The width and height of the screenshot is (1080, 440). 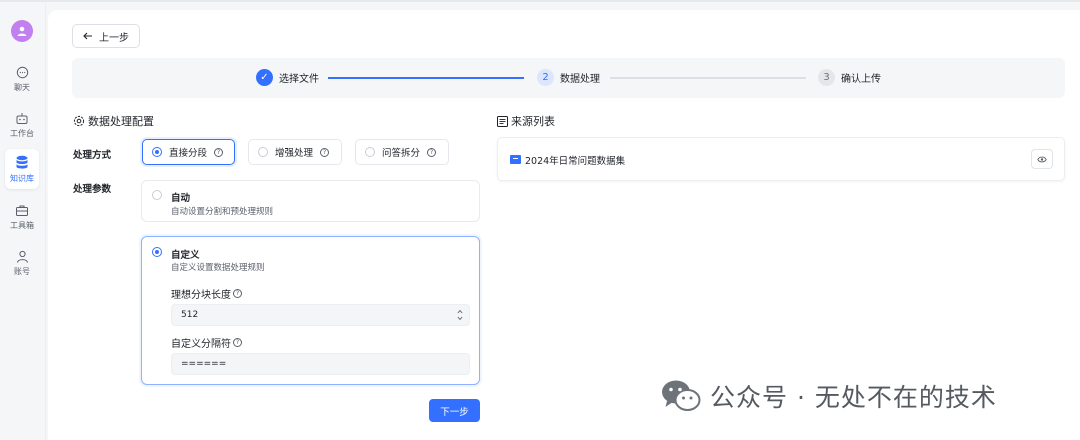 I want to click on robot-icon, so click(x=22, y=118).